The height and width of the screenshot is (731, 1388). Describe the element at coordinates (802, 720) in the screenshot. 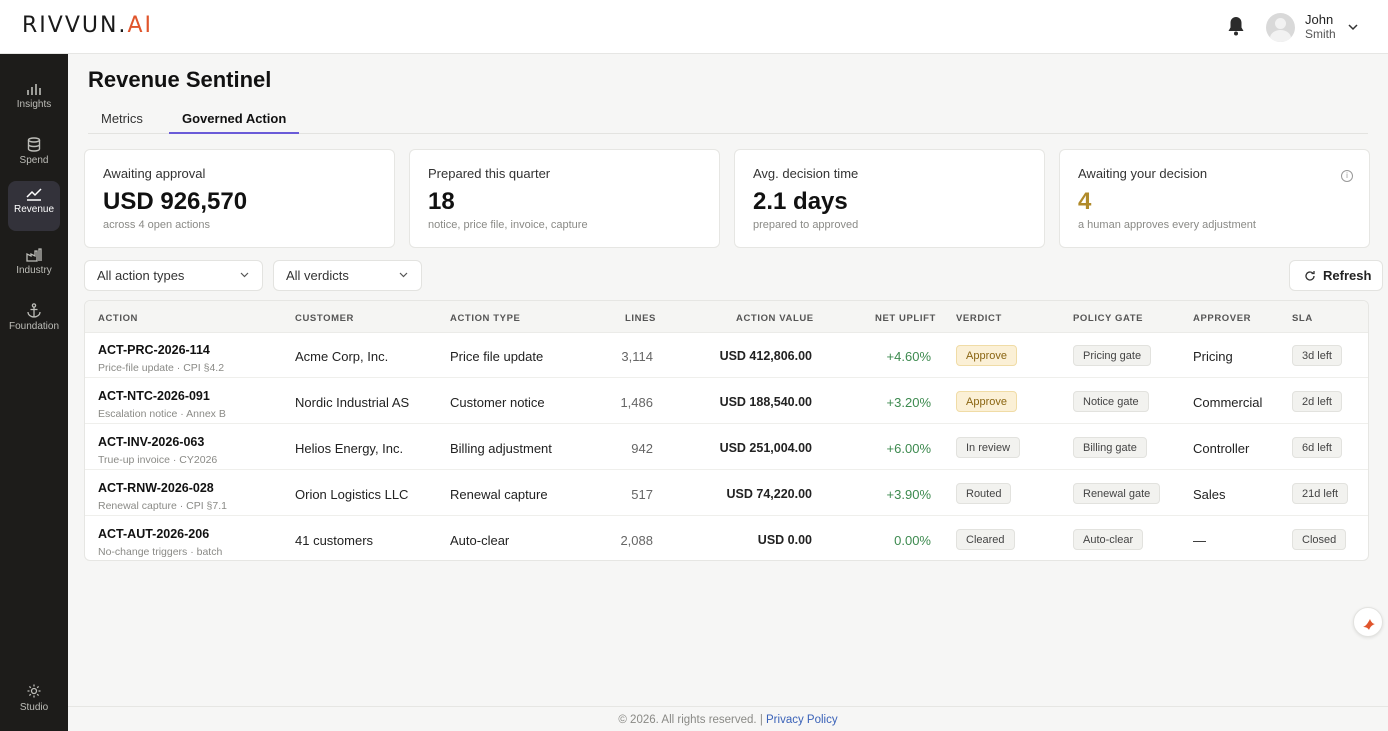

I see `privacy-policy-link: Privacy Policy` at that location.